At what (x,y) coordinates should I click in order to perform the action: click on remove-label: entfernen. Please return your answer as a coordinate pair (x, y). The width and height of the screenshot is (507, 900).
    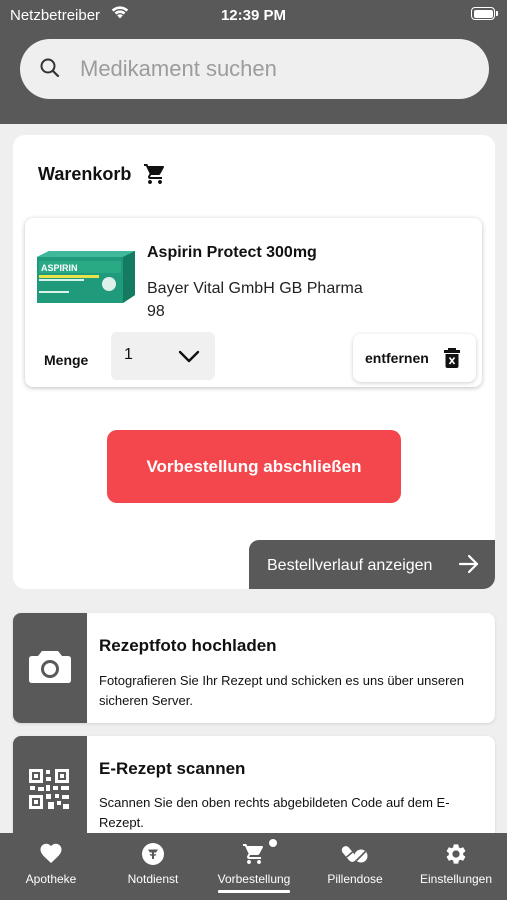
    Looking at the image, I should click on (397, 358).